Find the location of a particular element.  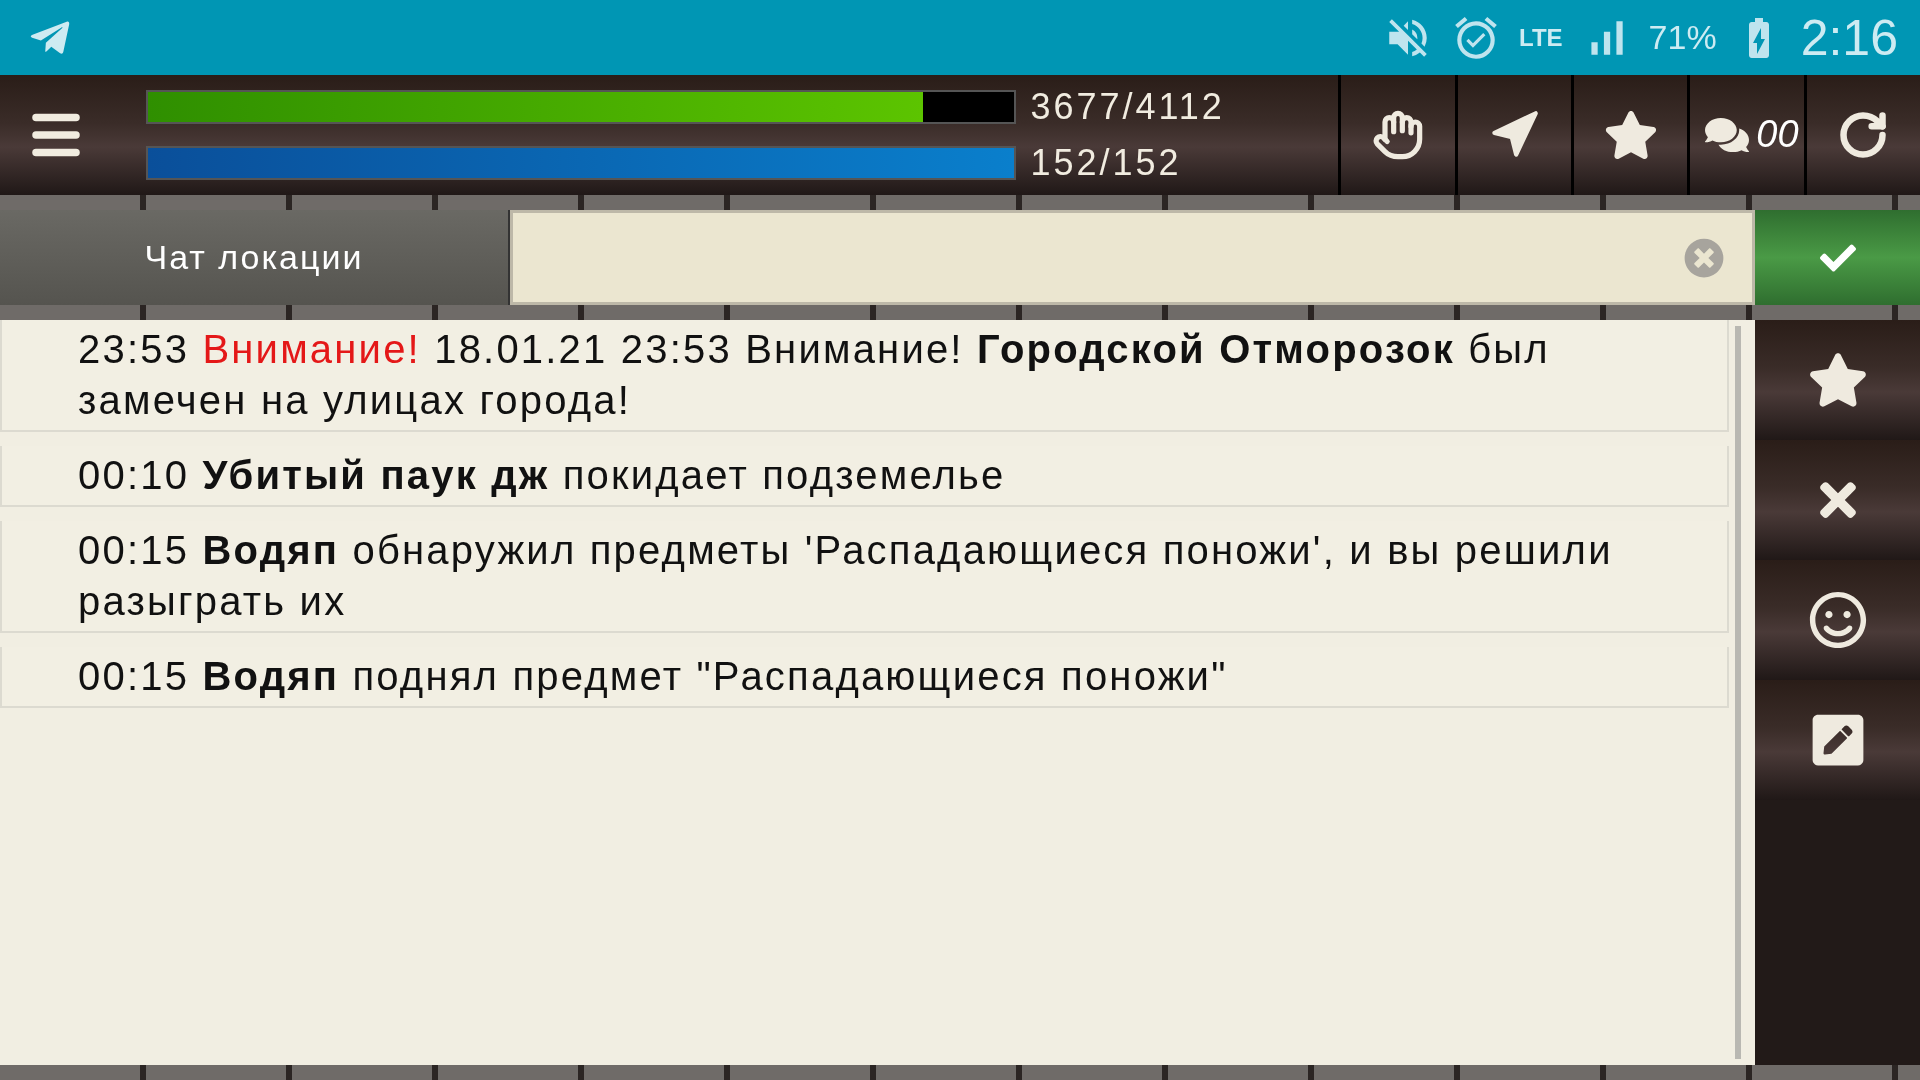

chat-message: 00:15 Водяп обнаружил предметы 'Распадающиеся поножи', и вы решили разыграть их is located at coordinates (864, 577).